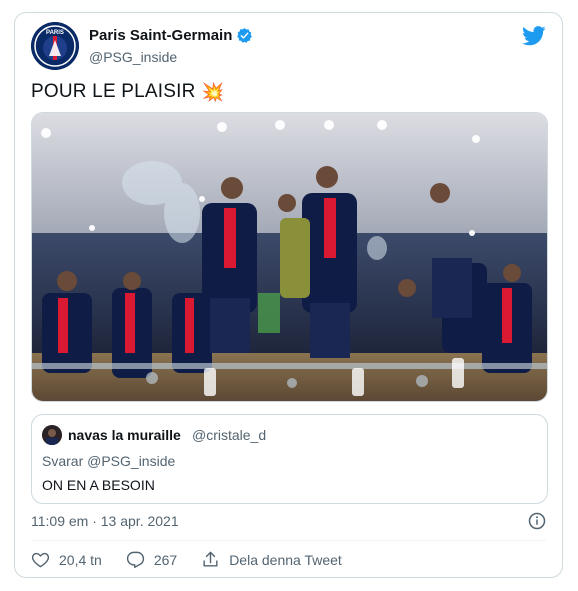  I want to click on quoted-author-handle: @cristale_d, so click(229, 435).